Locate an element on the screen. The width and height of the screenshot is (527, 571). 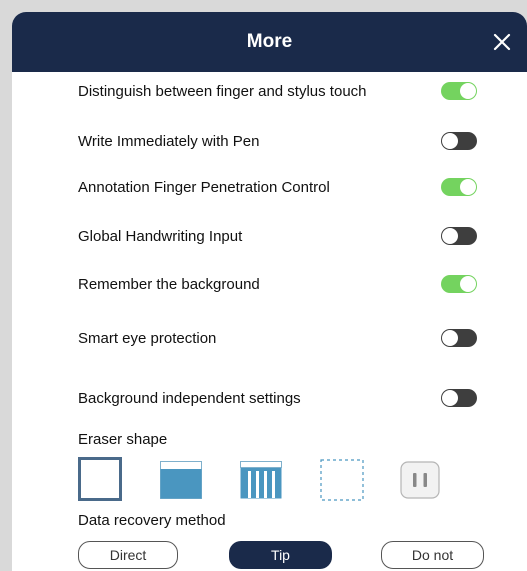
setting-label: Smart eye protection is located at coordinates (147, 338).